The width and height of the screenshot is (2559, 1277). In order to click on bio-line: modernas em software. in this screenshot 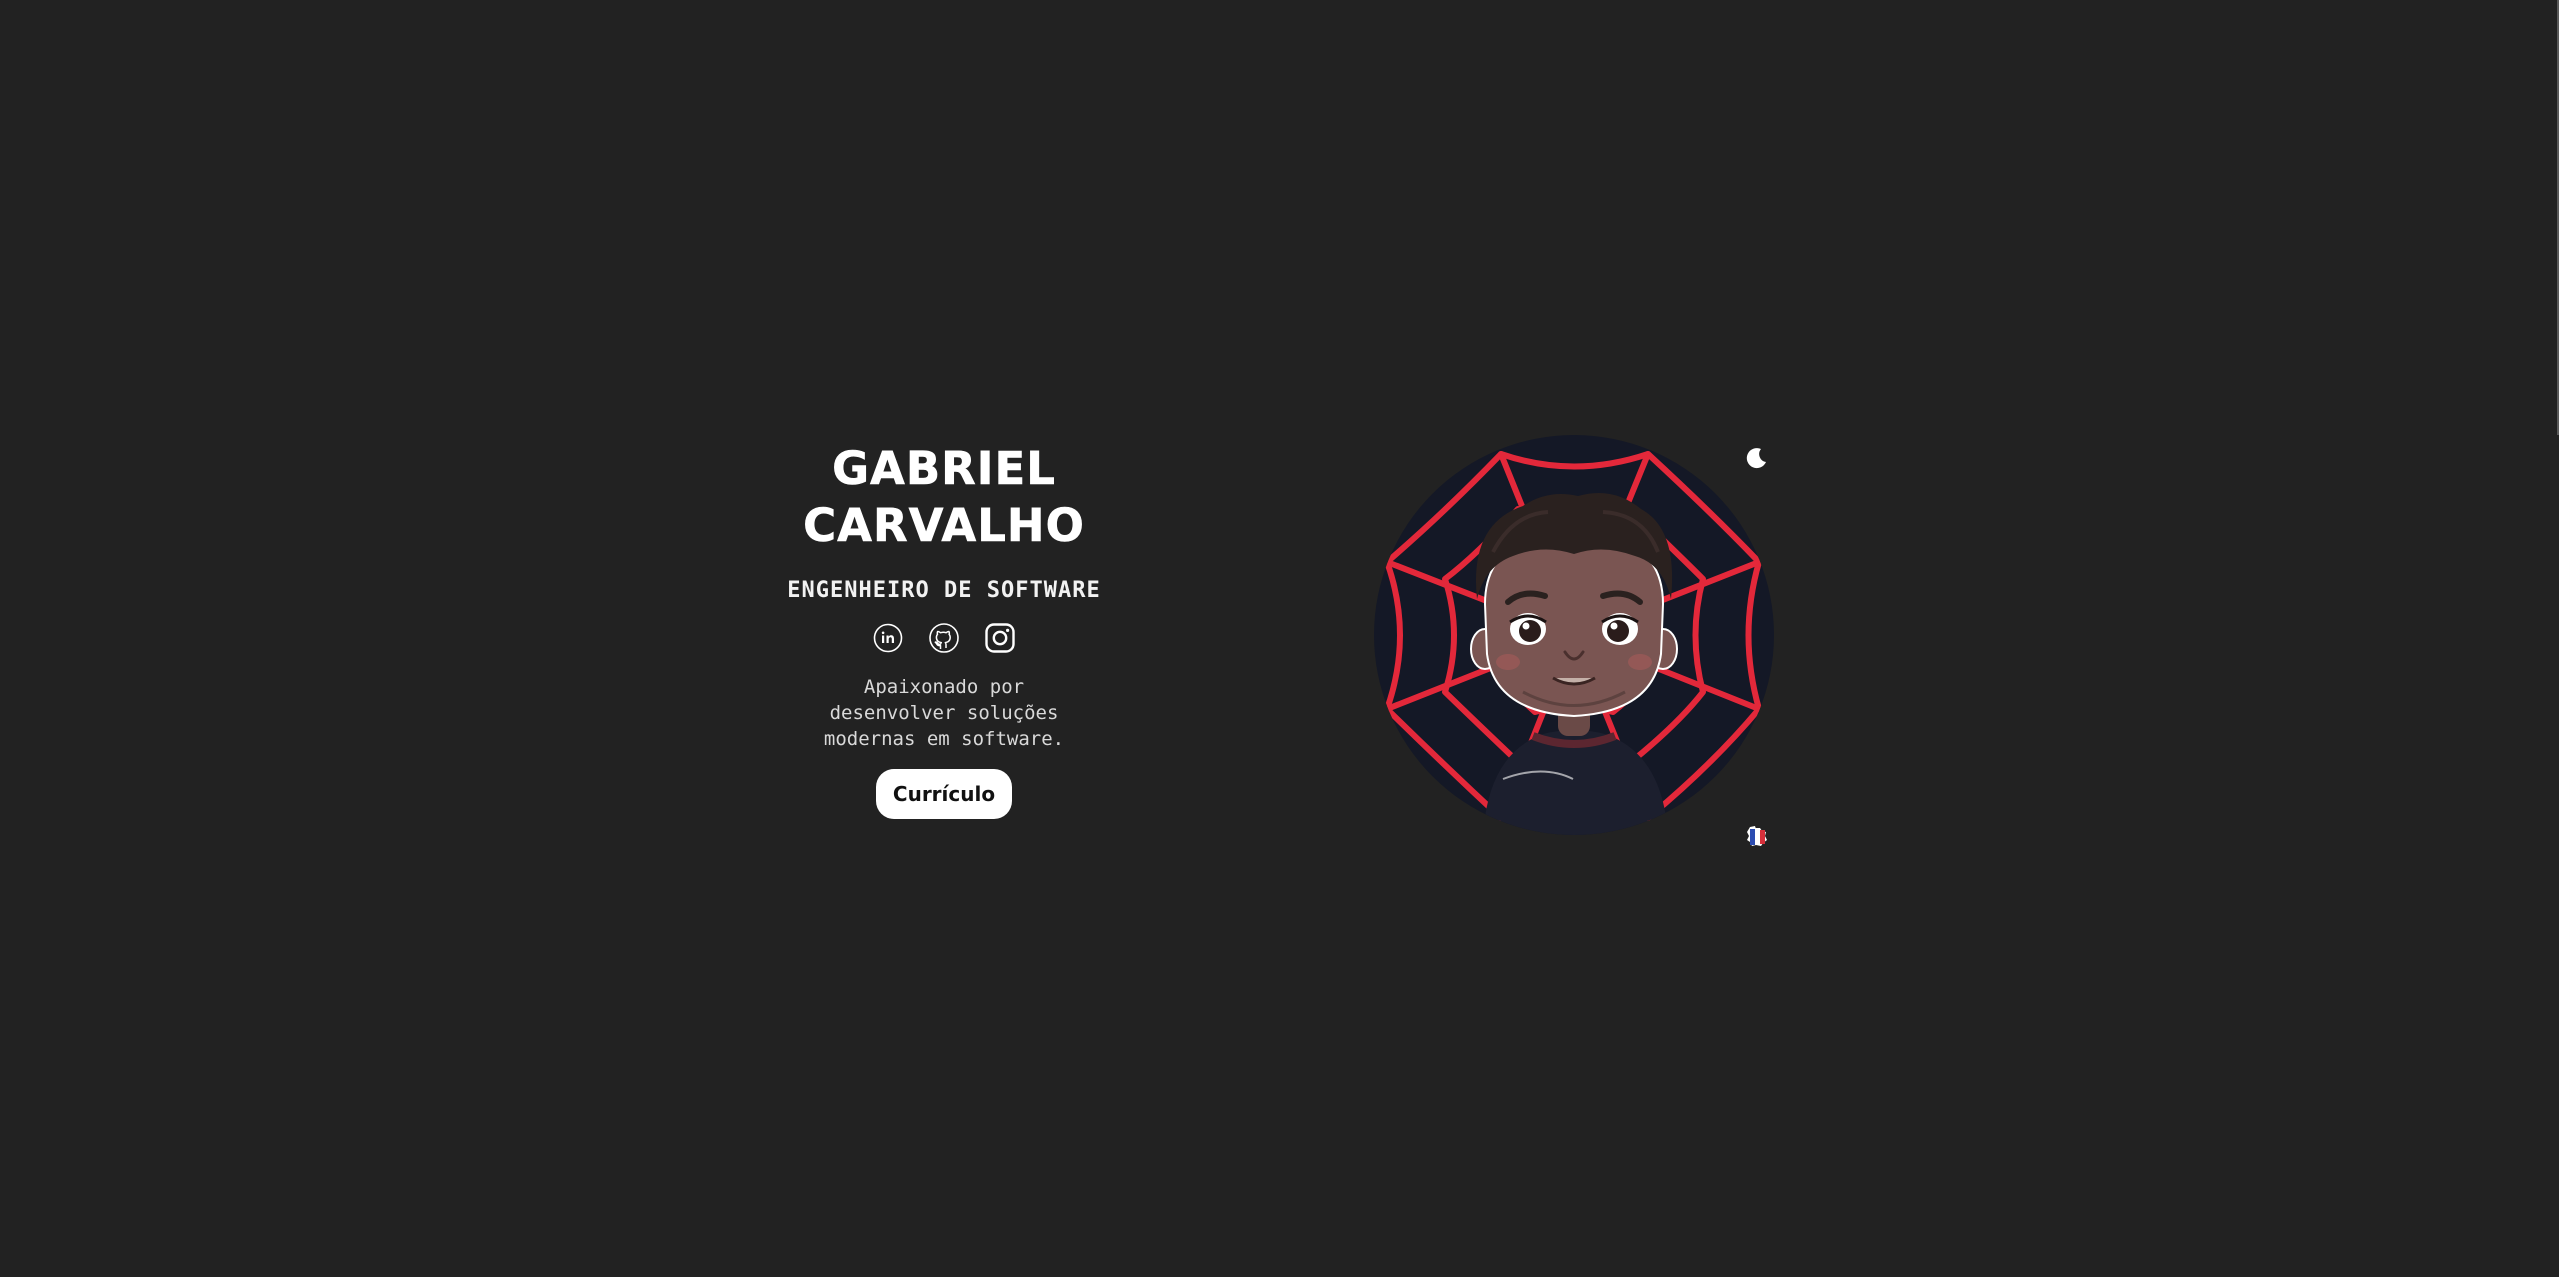, I will do `click(944, 739)`.